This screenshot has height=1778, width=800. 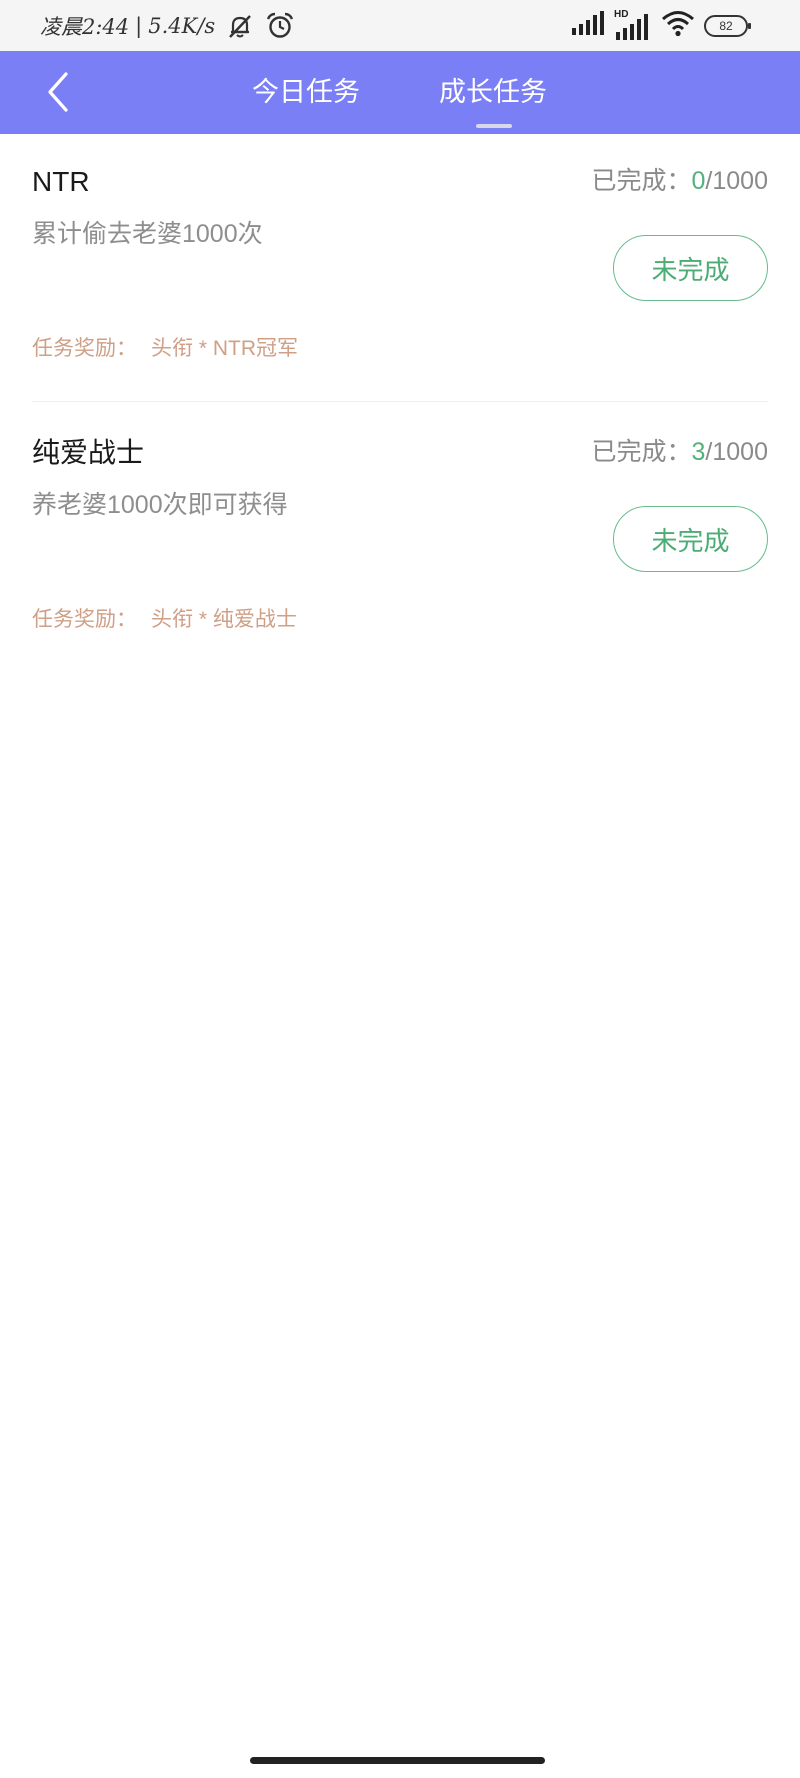 I want to click on task-progress: 已完成：3/1000, so click(x=680, y=452).